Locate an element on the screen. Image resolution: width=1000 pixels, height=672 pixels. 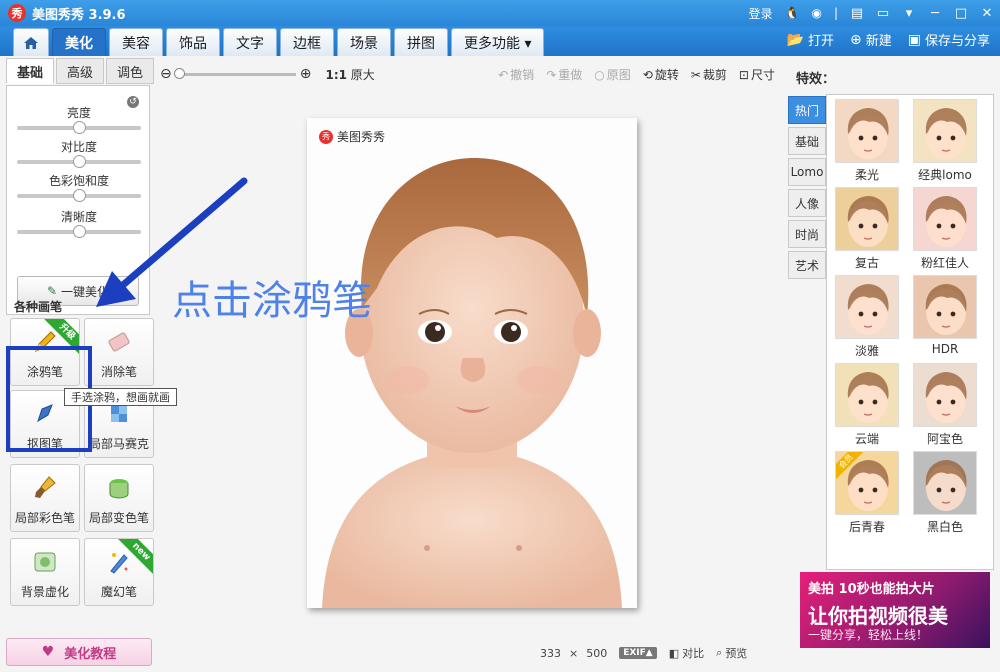
crop-button: ✂ 裁剪 is located at coordinates (709, 74).